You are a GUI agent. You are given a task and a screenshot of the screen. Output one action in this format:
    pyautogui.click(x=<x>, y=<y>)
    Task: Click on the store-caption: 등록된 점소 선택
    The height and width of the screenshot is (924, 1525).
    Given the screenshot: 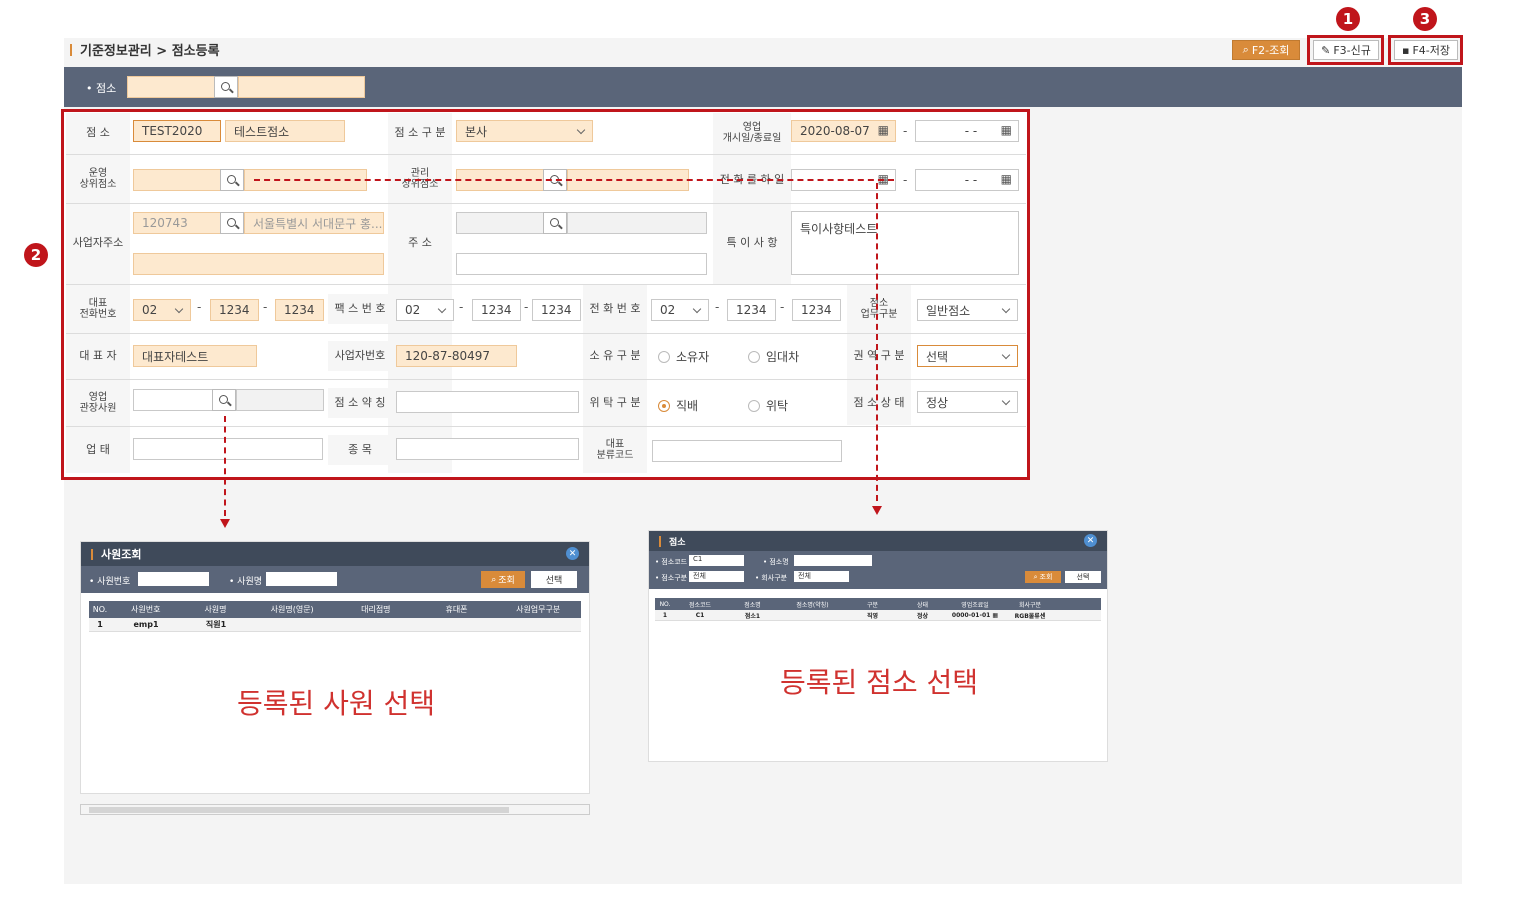 What is the action you would take?
    pyautogui.click(x=879, y=682)
    